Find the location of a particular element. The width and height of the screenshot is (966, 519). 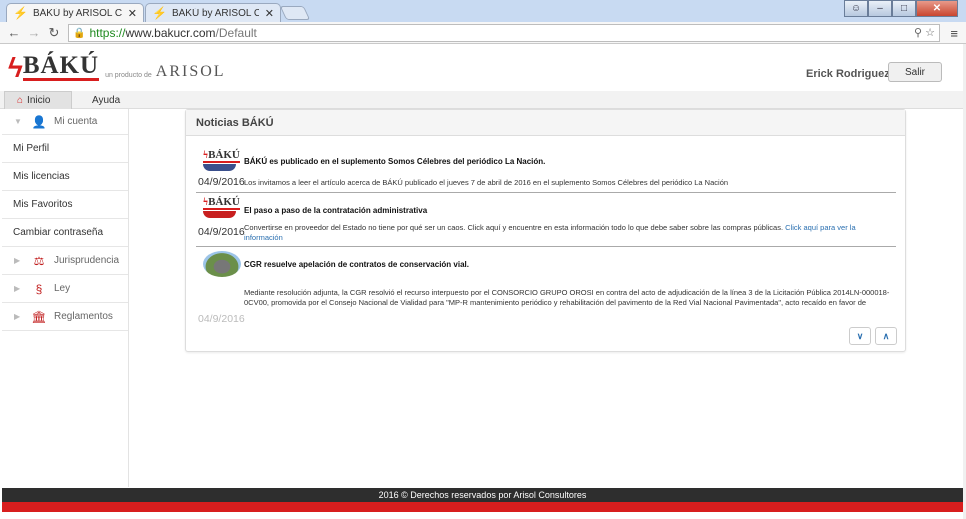

tab-inicio: ⌂ Inicio is located at coordinates (38, 100).